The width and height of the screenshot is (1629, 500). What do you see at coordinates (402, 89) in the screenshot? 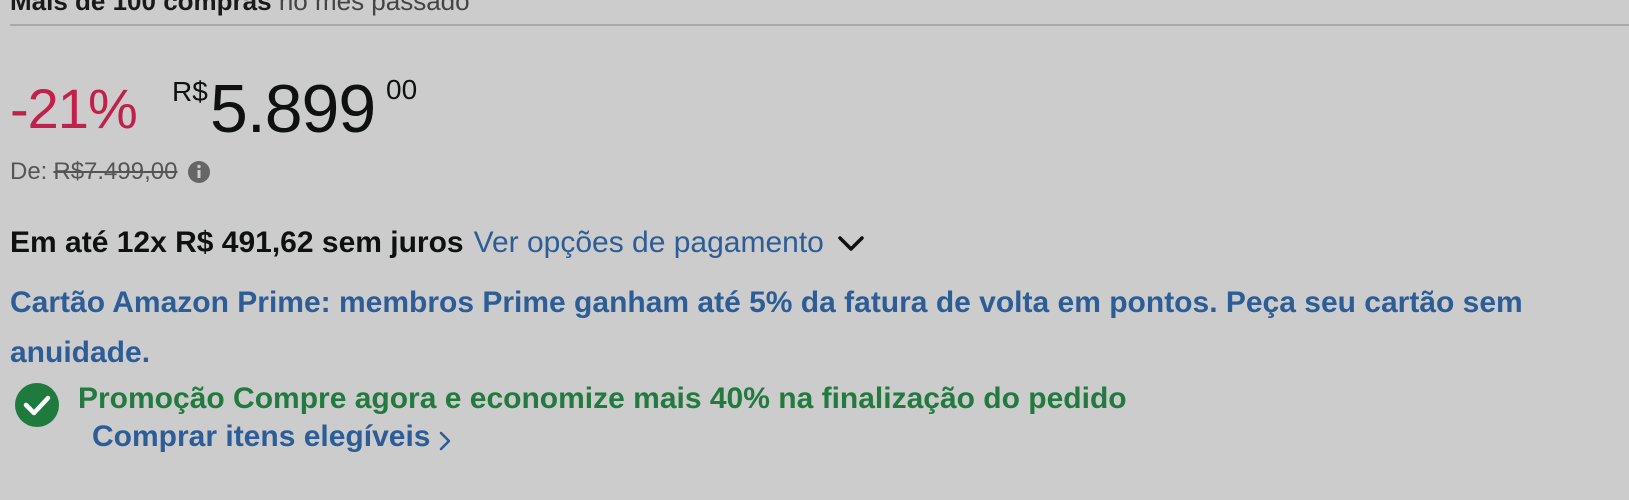
I see `price-fraction: 00` at bounding box center [402, 89].